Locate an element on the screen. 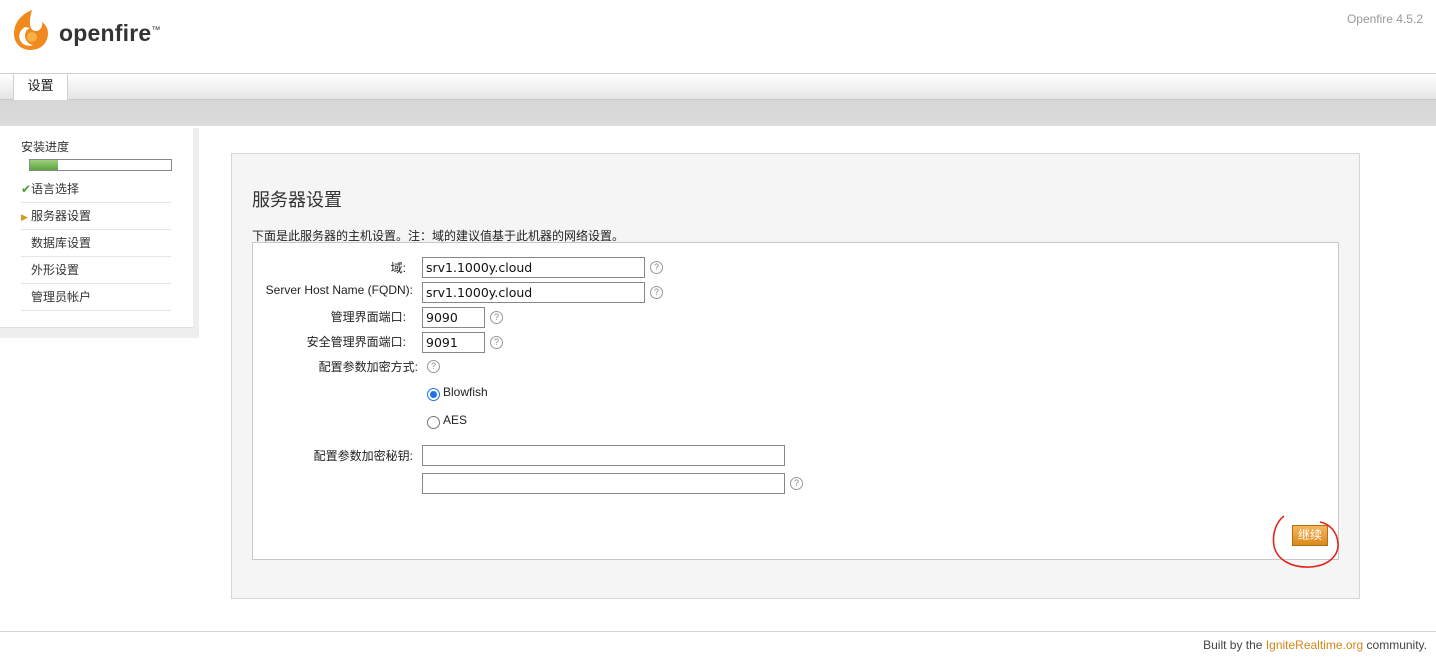 This screenshot has width=1436, height=663. secure-port-input is located at coordinates (453, 342).